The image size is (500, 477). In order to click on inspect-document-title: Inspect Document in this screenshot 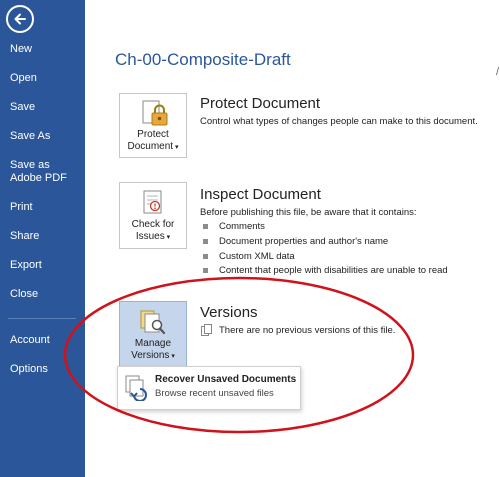, I will do `click(260, 194)`.